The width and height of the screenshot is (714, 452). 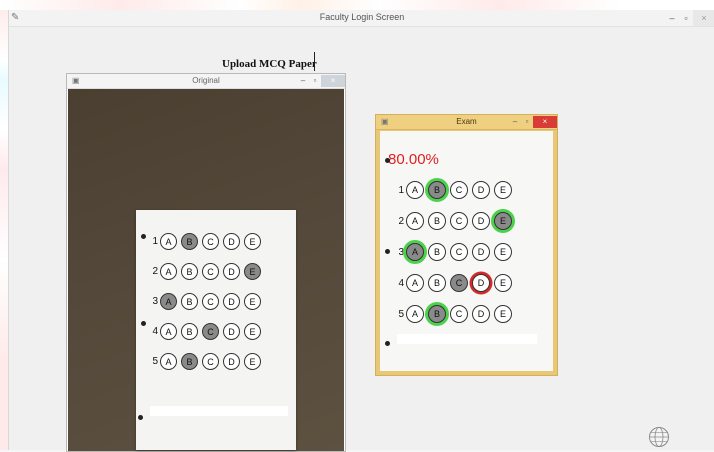 What do you see at coordinates (314, 61) in the screenshot?
I see `text-cursor` at bounding box center [314, 61].